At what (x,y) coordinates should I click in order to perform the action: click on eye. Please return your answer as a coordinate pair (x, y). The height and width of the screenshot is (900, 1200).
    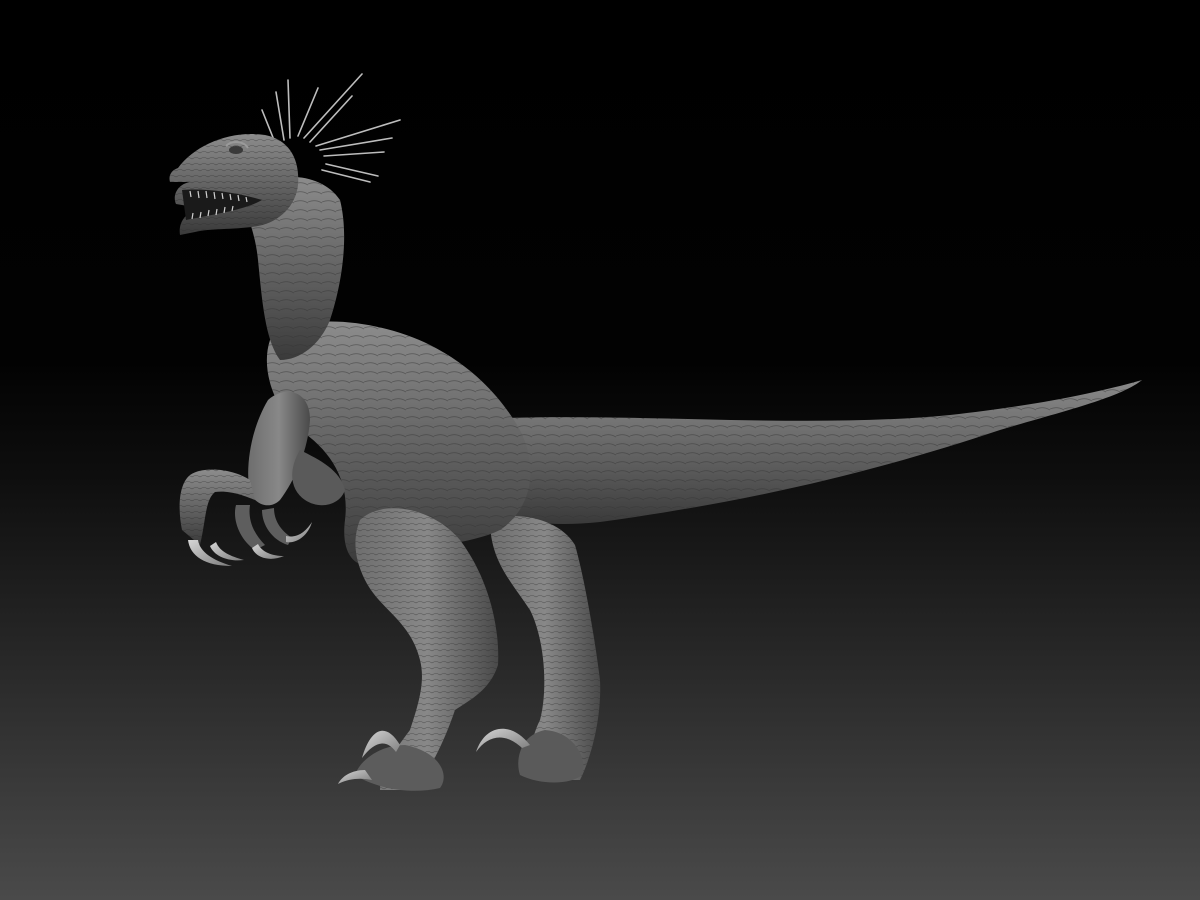
    Looking at the image, I should click on (236, 150).